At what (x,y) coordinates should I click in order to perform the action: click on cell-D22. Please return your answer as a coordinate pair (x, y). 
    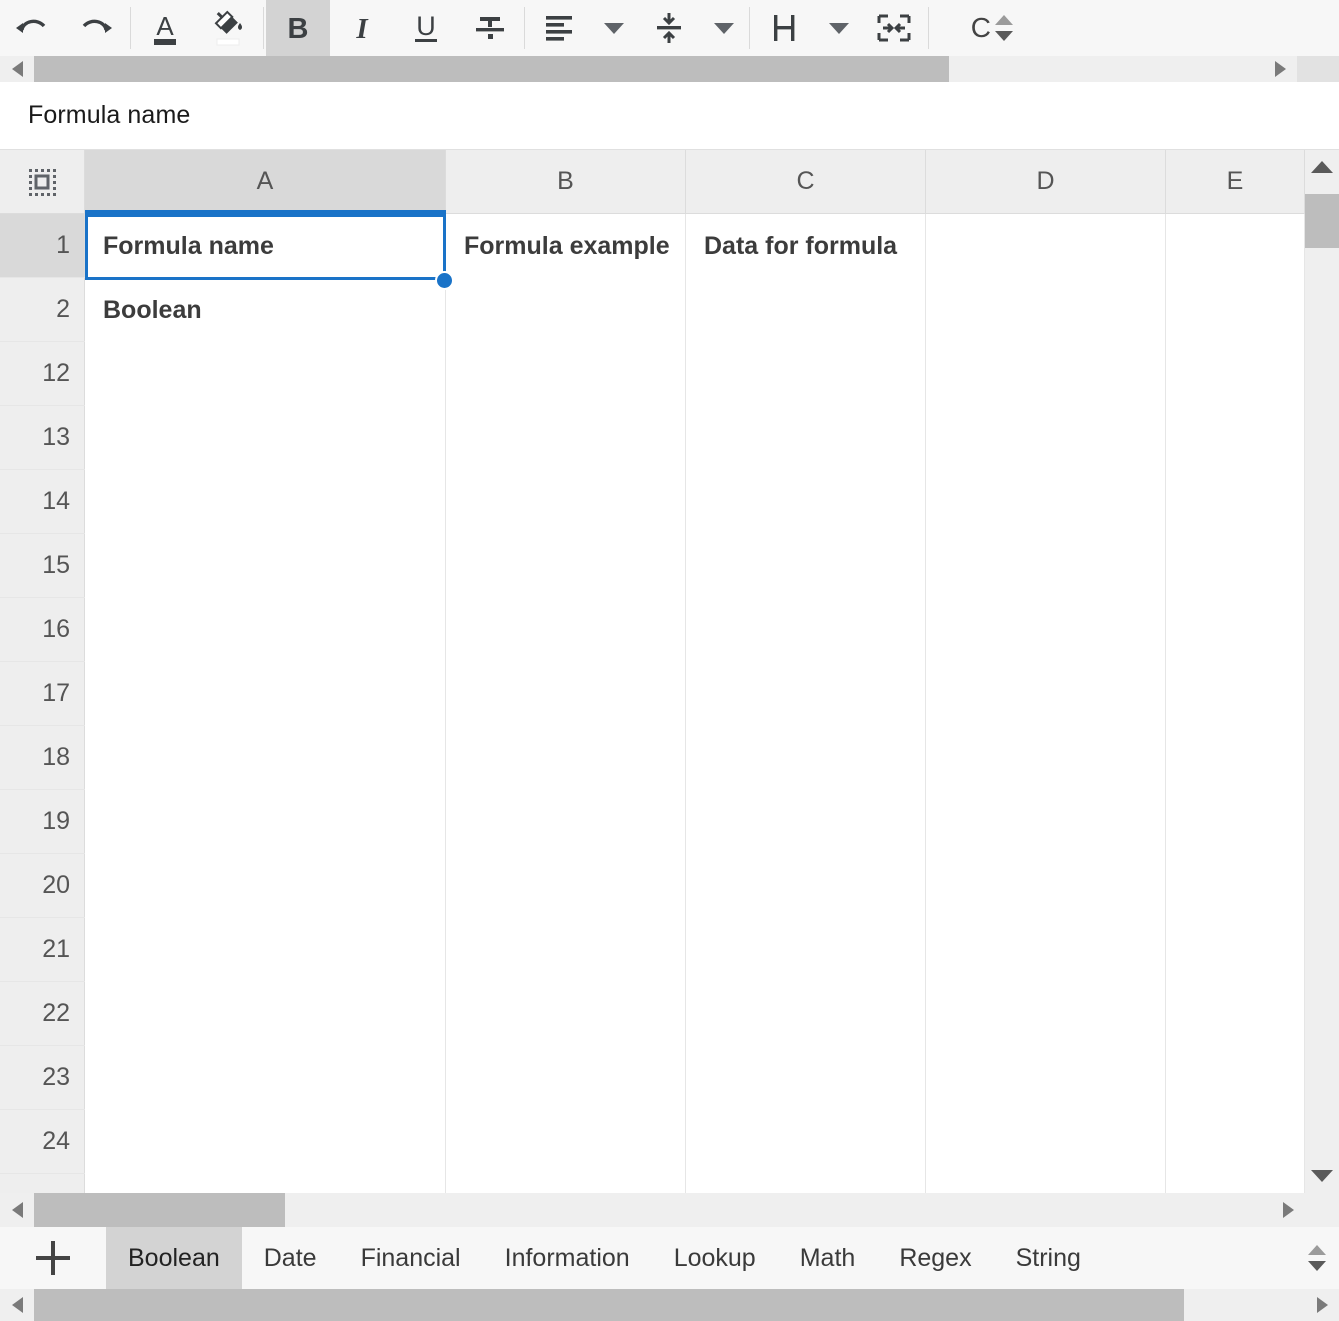
    Looking at the image, I should click on (1046, 1014).